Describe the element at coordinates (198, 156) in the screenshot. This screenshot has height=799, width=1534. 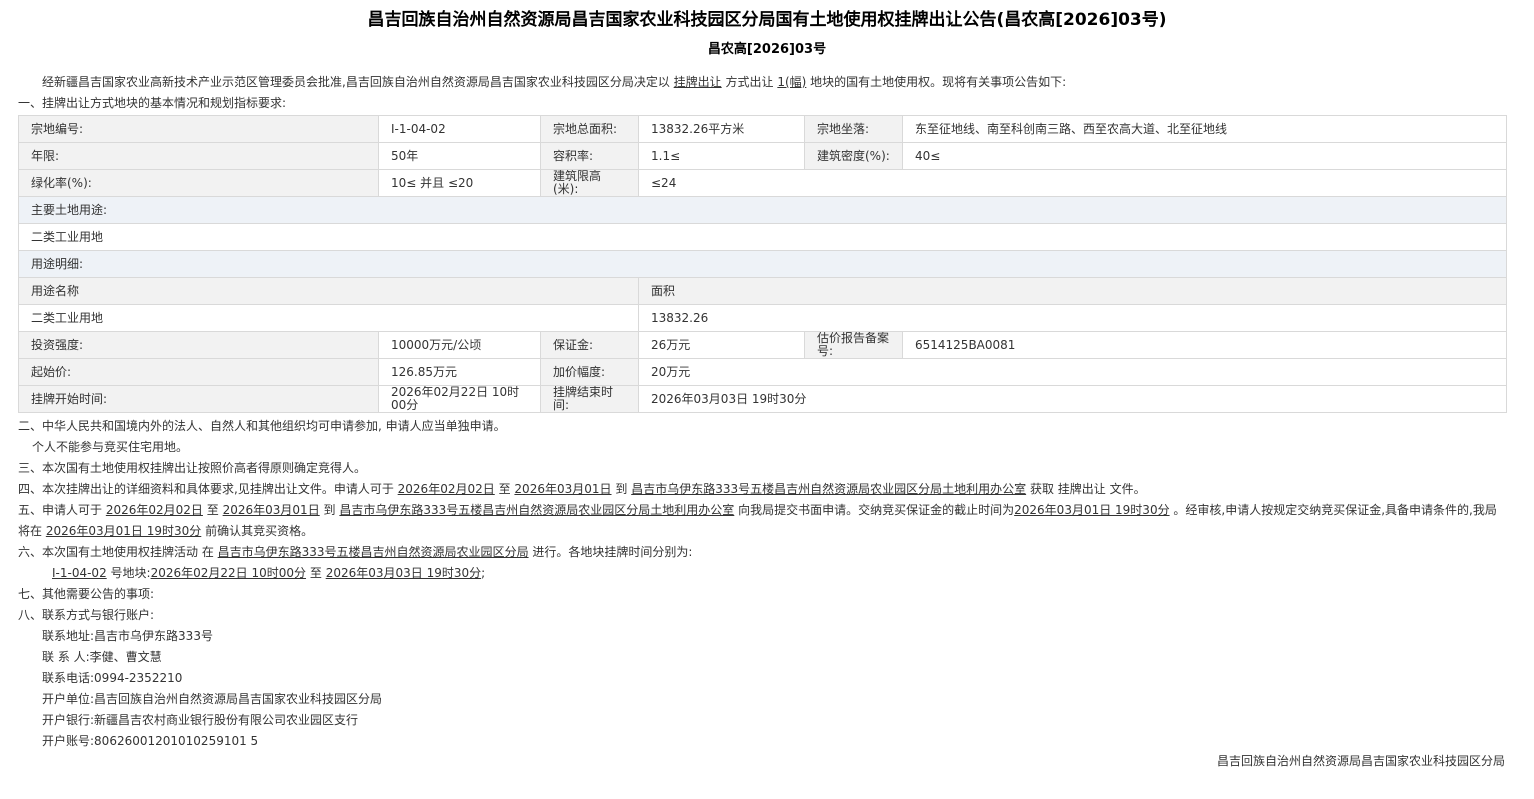
I see `term-label: 年限:` at that location.